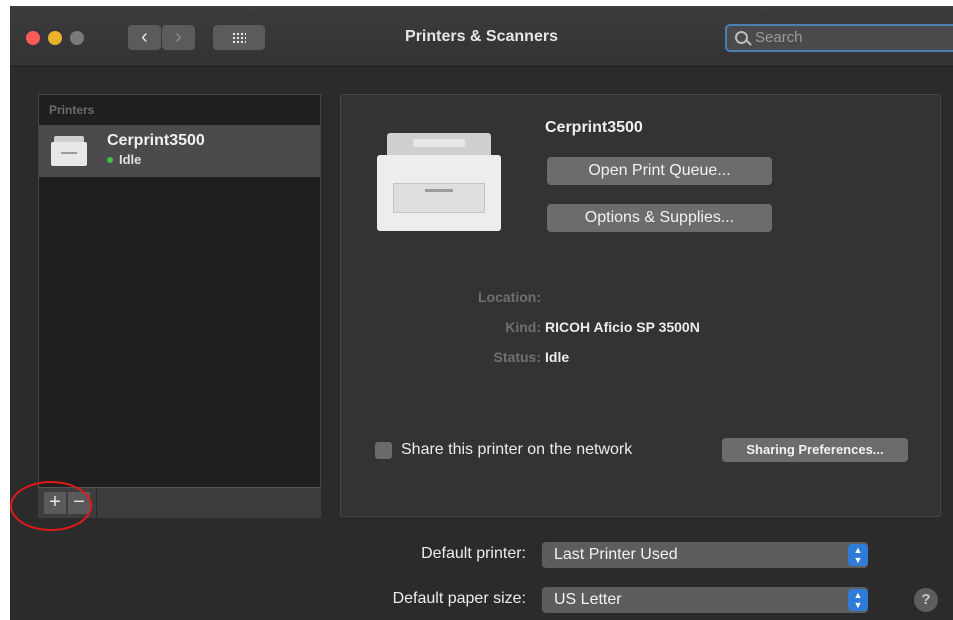 This screenshot has height=620, width=953. I want to click on search-input: Search, so click(839, 38).